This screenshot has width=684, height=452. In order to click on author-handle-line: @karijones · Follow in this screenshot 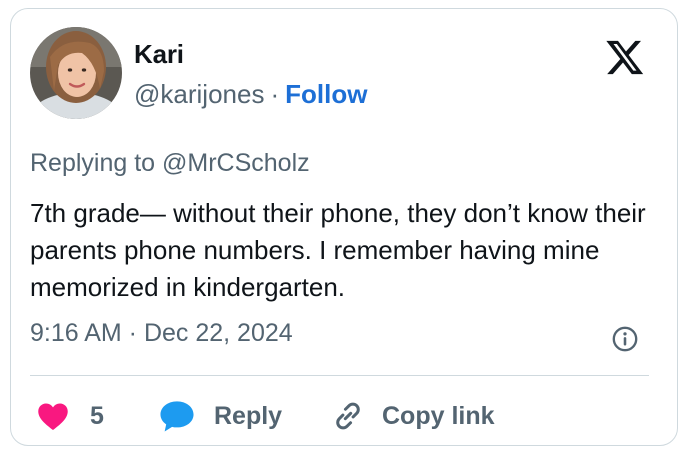, I will do `click(250, 94)`.